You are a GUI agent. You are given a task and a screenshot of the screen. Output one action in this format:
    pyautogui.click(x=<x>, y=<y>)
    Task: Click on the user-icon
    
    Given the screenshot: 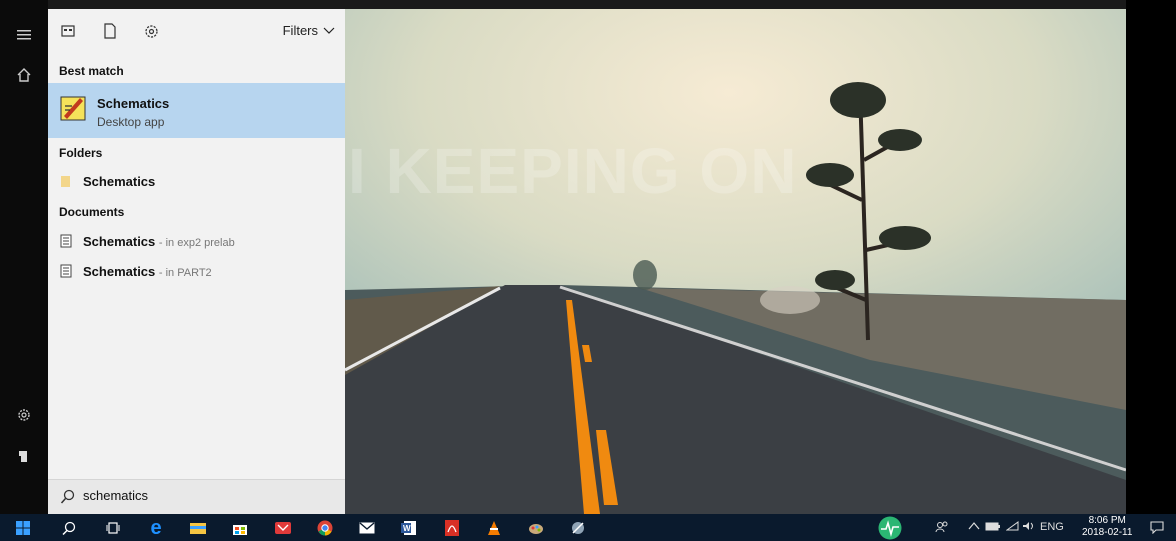 What is the action you would take?
    pyautogui.click(x=24, y=456)
    